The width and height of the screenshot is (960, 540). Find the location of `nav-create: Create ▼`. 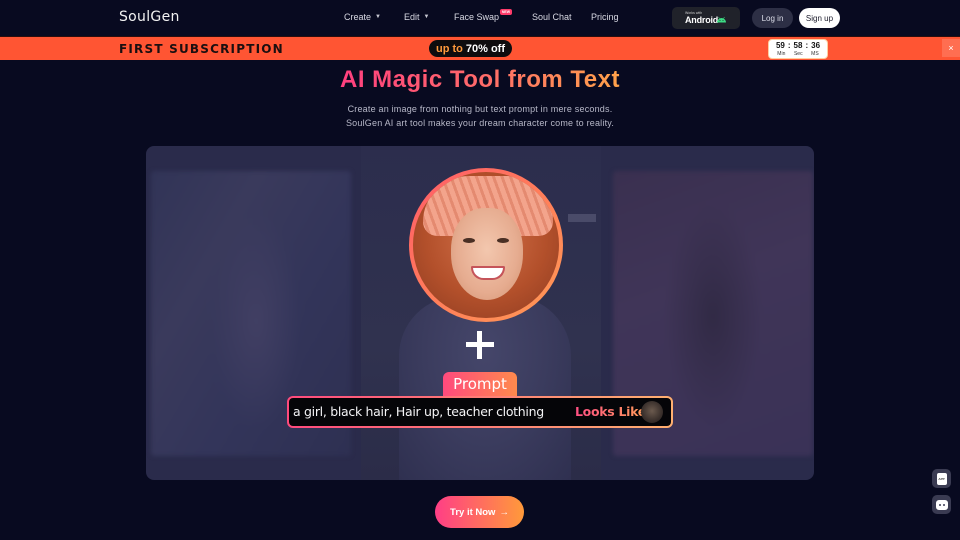

nav-create: Create ▼ is located at coordinates (362, 17).